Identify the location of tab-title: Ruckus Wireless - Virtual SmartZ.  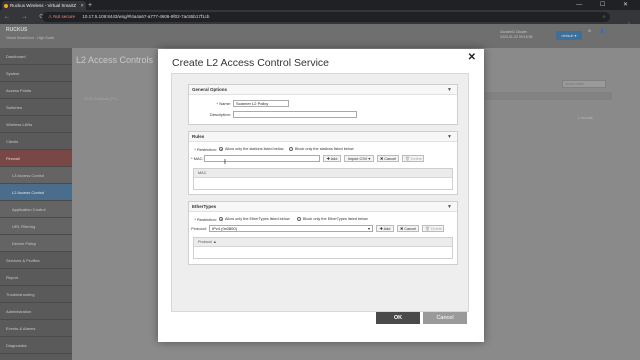
(43, 5).